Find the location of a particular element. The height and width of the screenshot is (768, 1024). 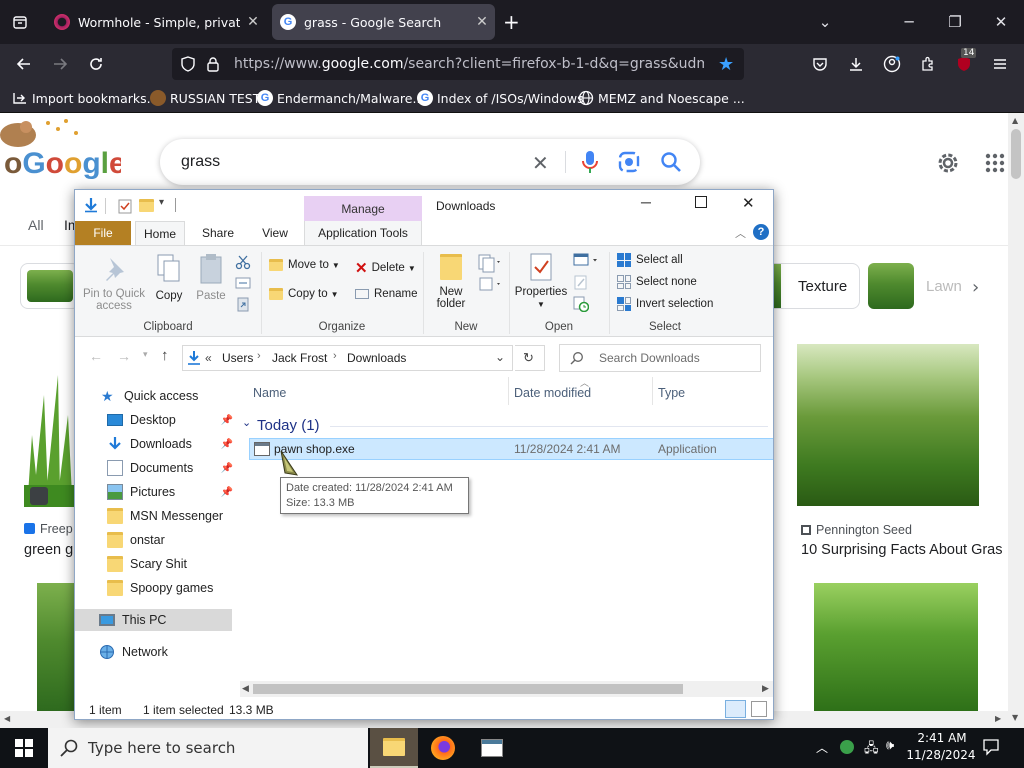

result-source: Freep is located at coordinates (48, 529).